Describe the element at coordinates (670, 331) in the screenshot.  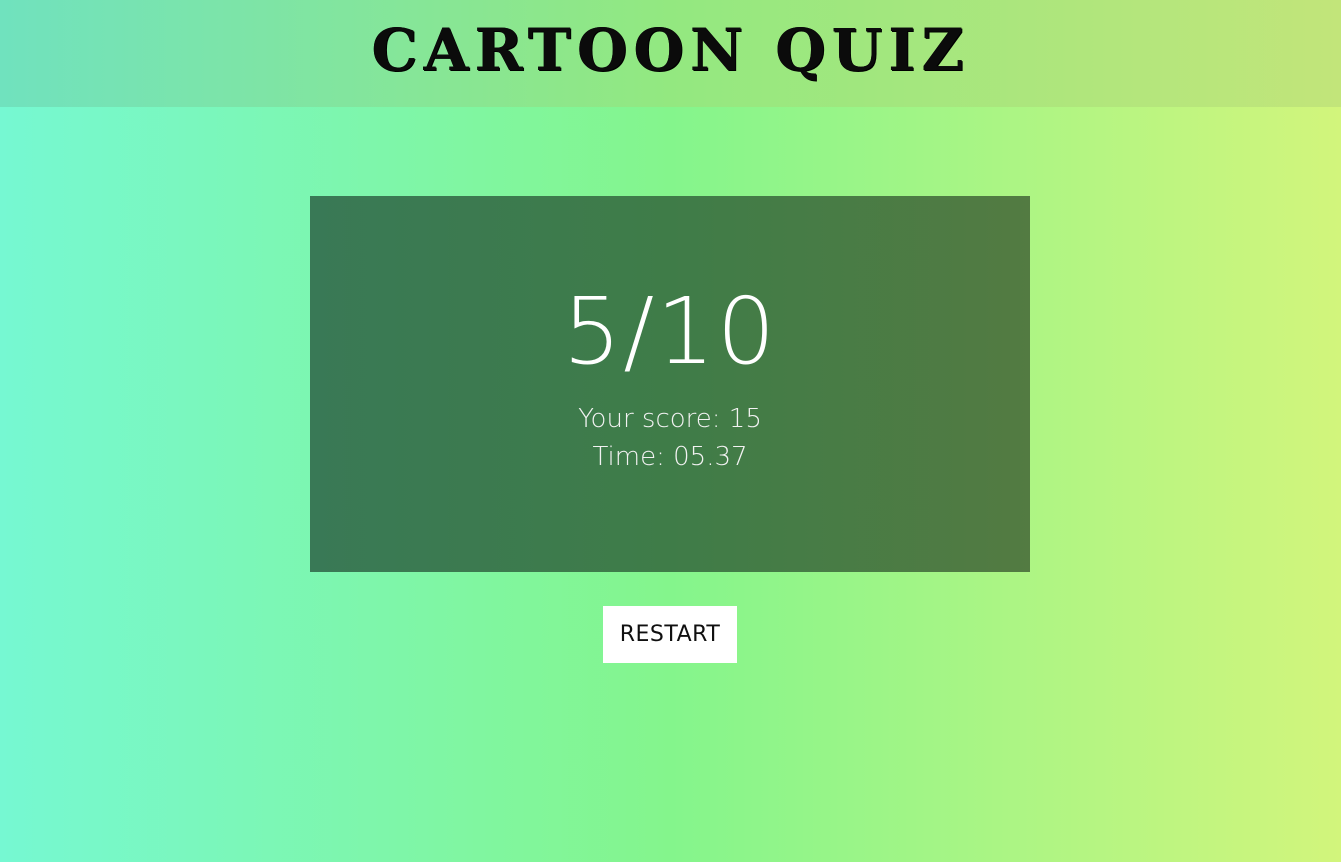
I see `correct-answers-ratio: 5/10` at that location.